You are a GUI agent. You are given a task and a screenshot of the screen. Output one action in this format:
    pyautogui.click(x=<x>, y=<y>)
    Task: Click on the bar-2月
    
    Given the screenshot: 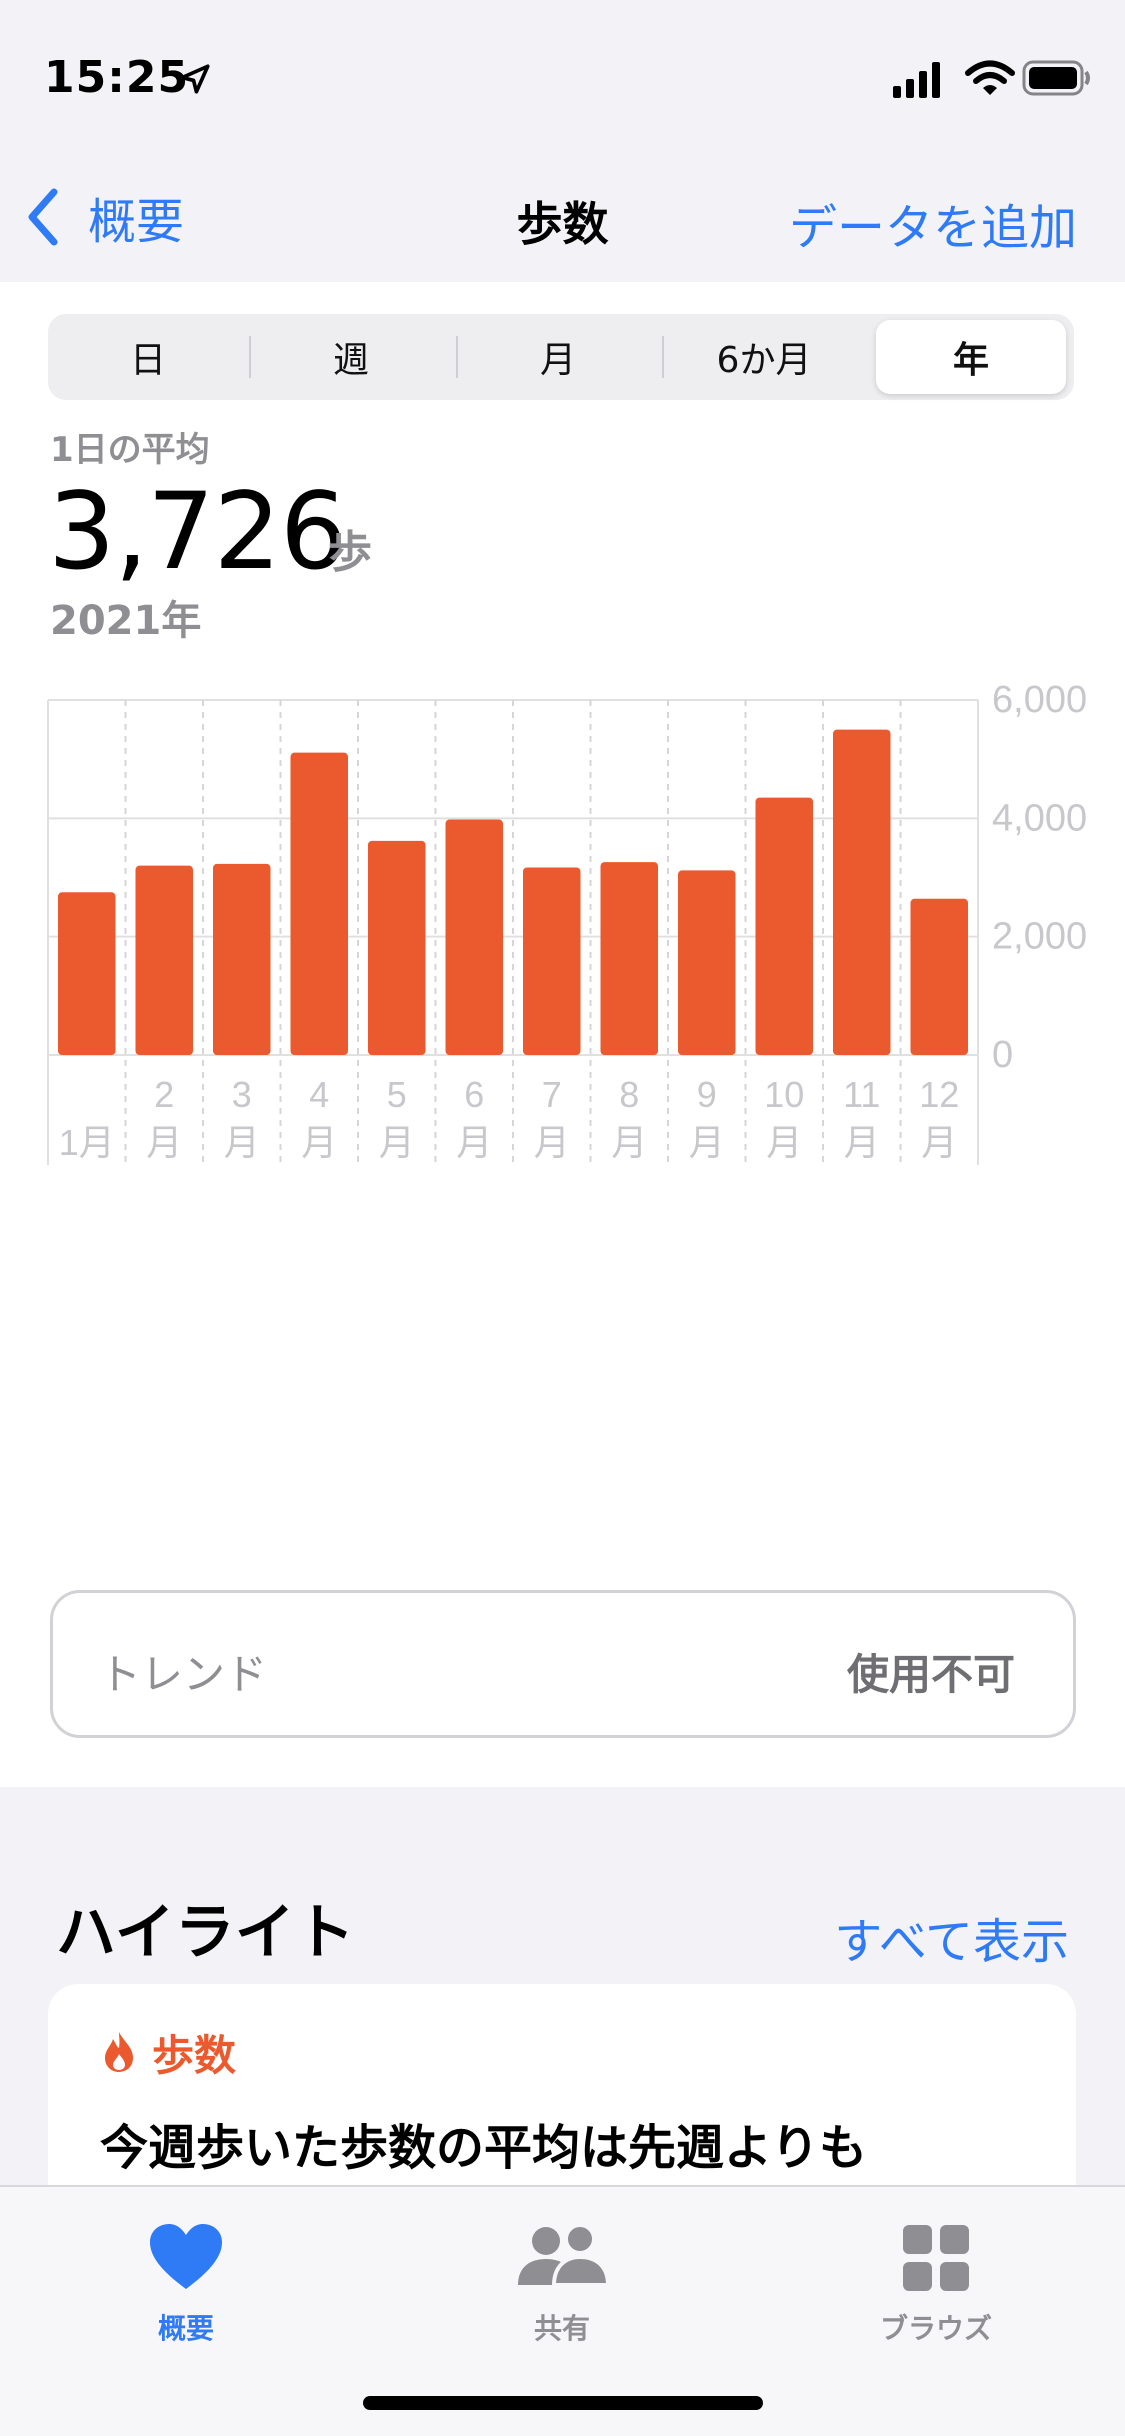 What is the action you would take?
    pyautogui.click(x=164, y=960)
    